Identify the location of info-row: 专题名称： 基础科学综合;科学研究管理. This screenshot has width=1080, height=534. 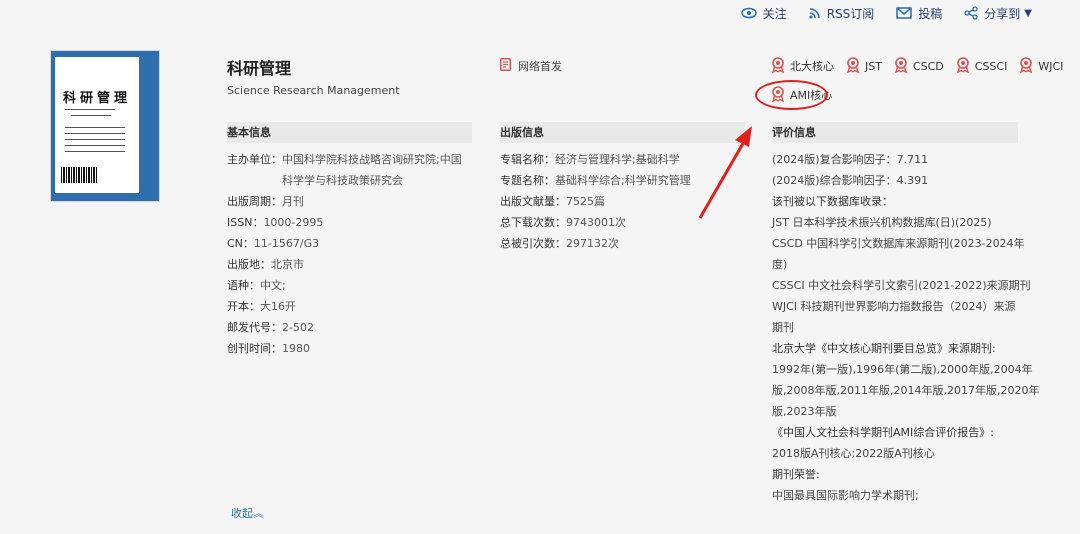
(595, 180).